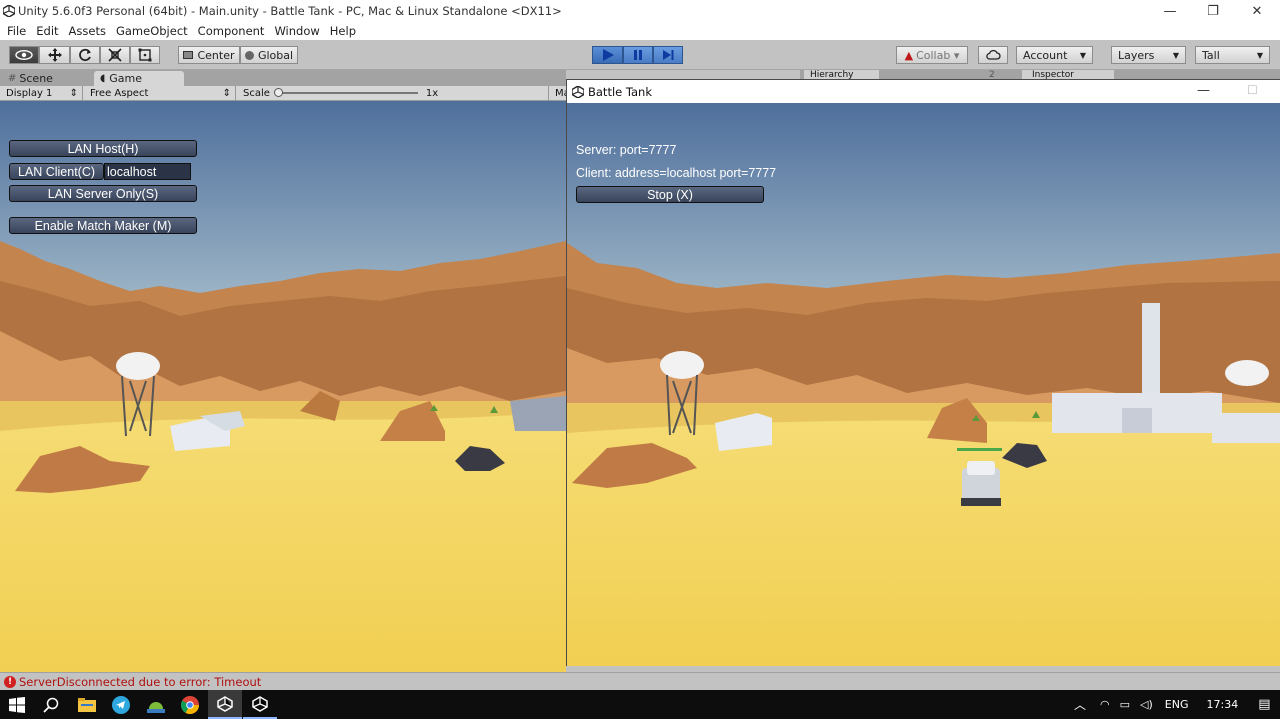 This screenshot has width=1280, height=719. What do you see at coordinates (670, 194) in the screenshot?
I see `stop-button: Stop (X)` at bounding box center [670, 194].